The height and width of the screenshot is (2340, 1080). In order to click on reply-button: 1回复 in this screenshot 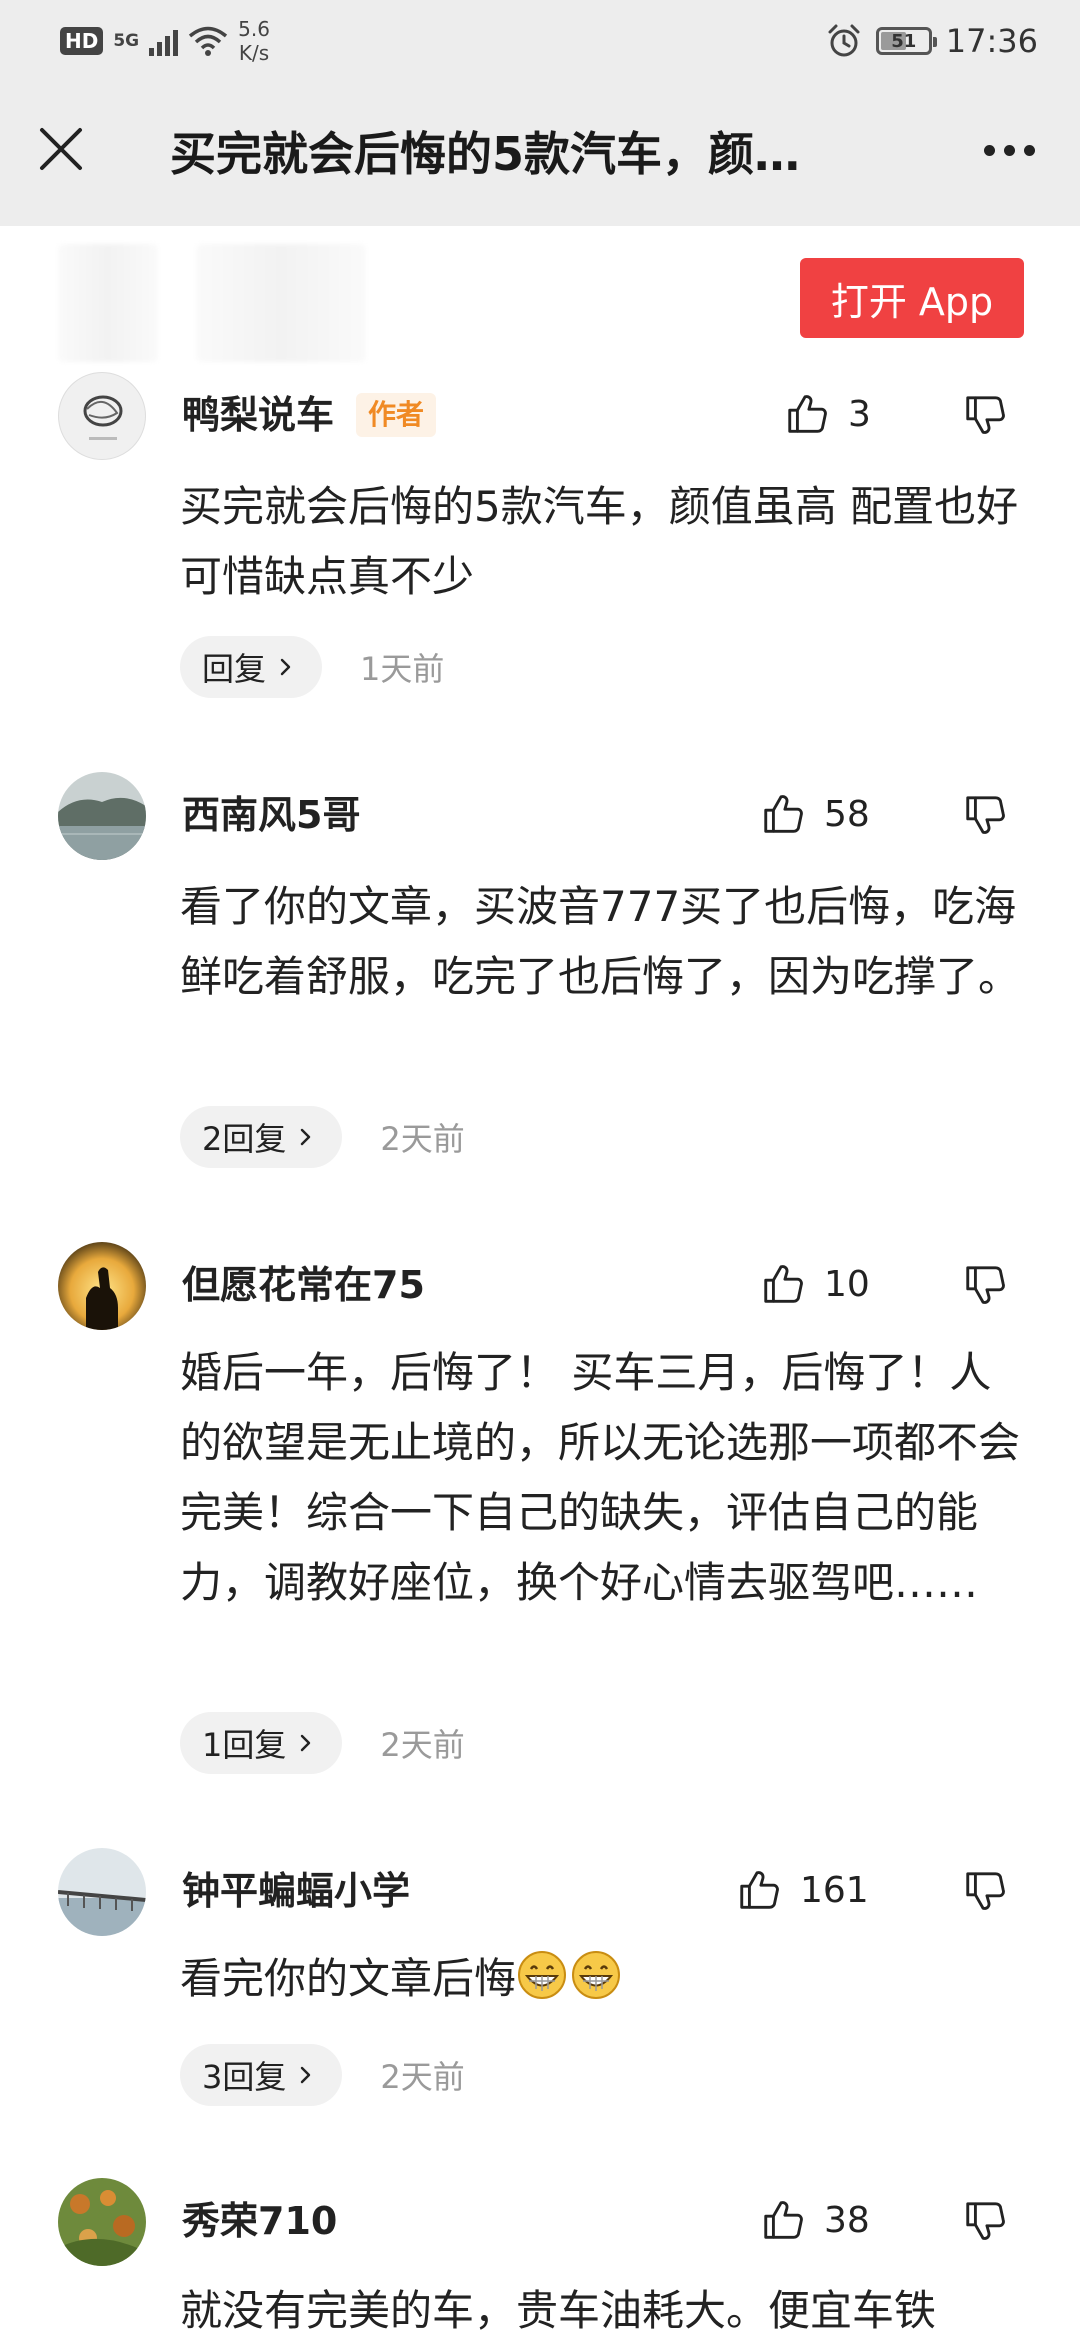, I will do `click(261, 1743)`.